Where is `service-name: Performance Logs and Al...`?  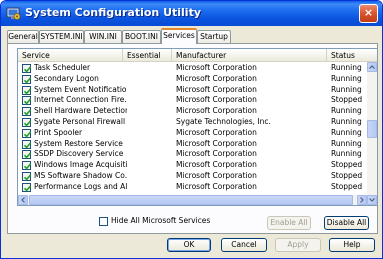 service-name: Performance Logs and Al... is located at coordinates (80, 186).